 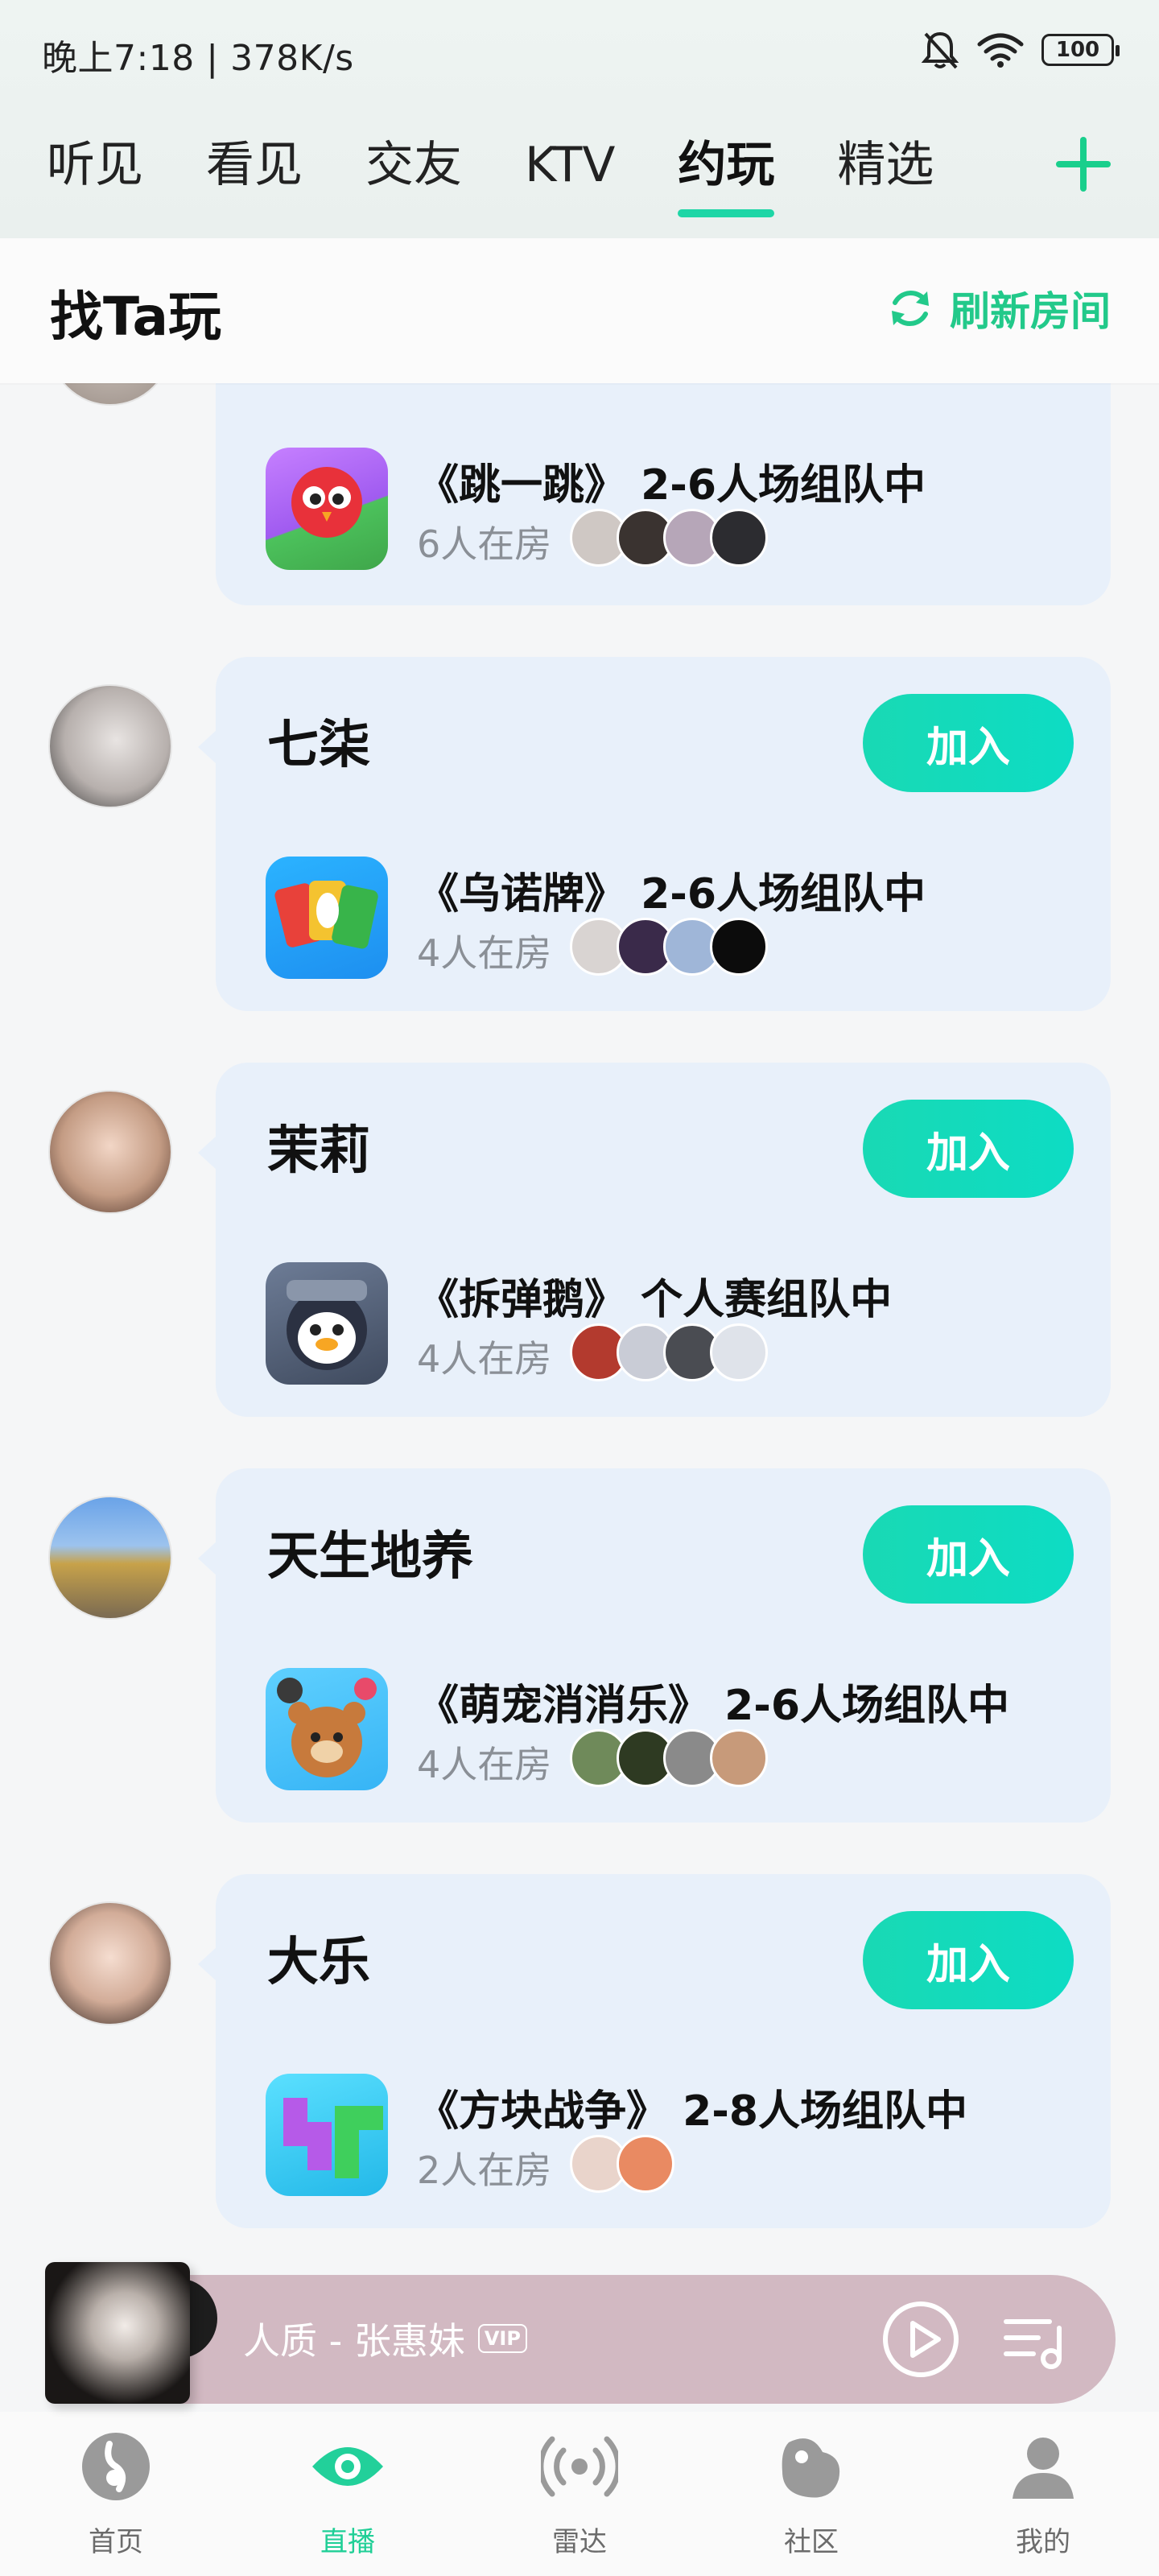 I want to click on profile-icon, so click(x=1043, y=2468).